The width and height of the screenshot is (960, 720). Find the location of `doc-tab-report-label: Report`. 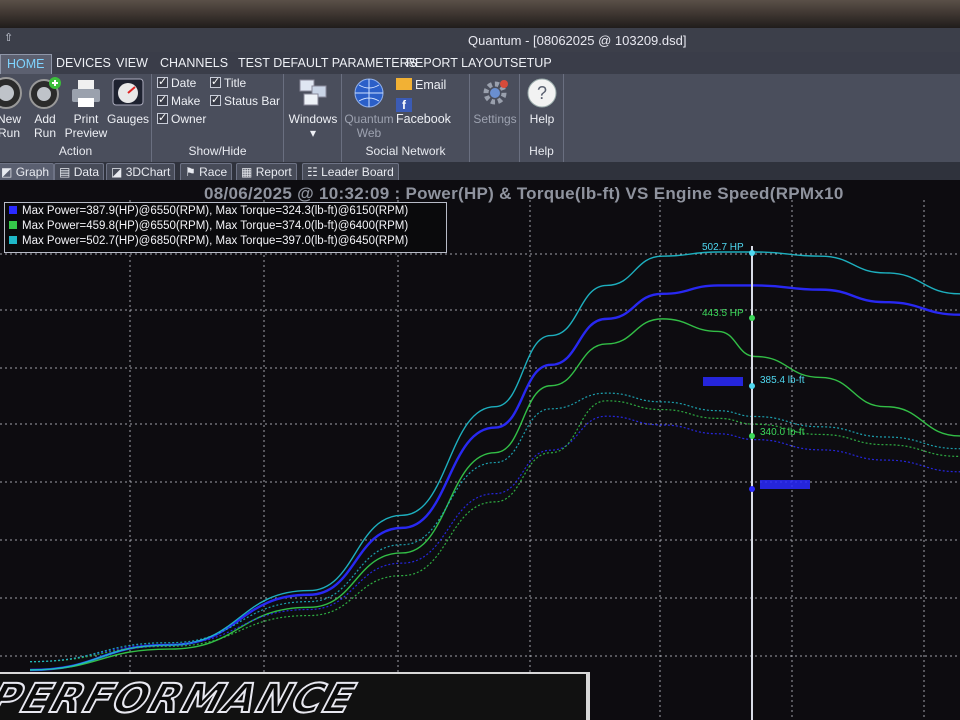

doc-tab-report-label: Report is located at coordinates (273, 172).